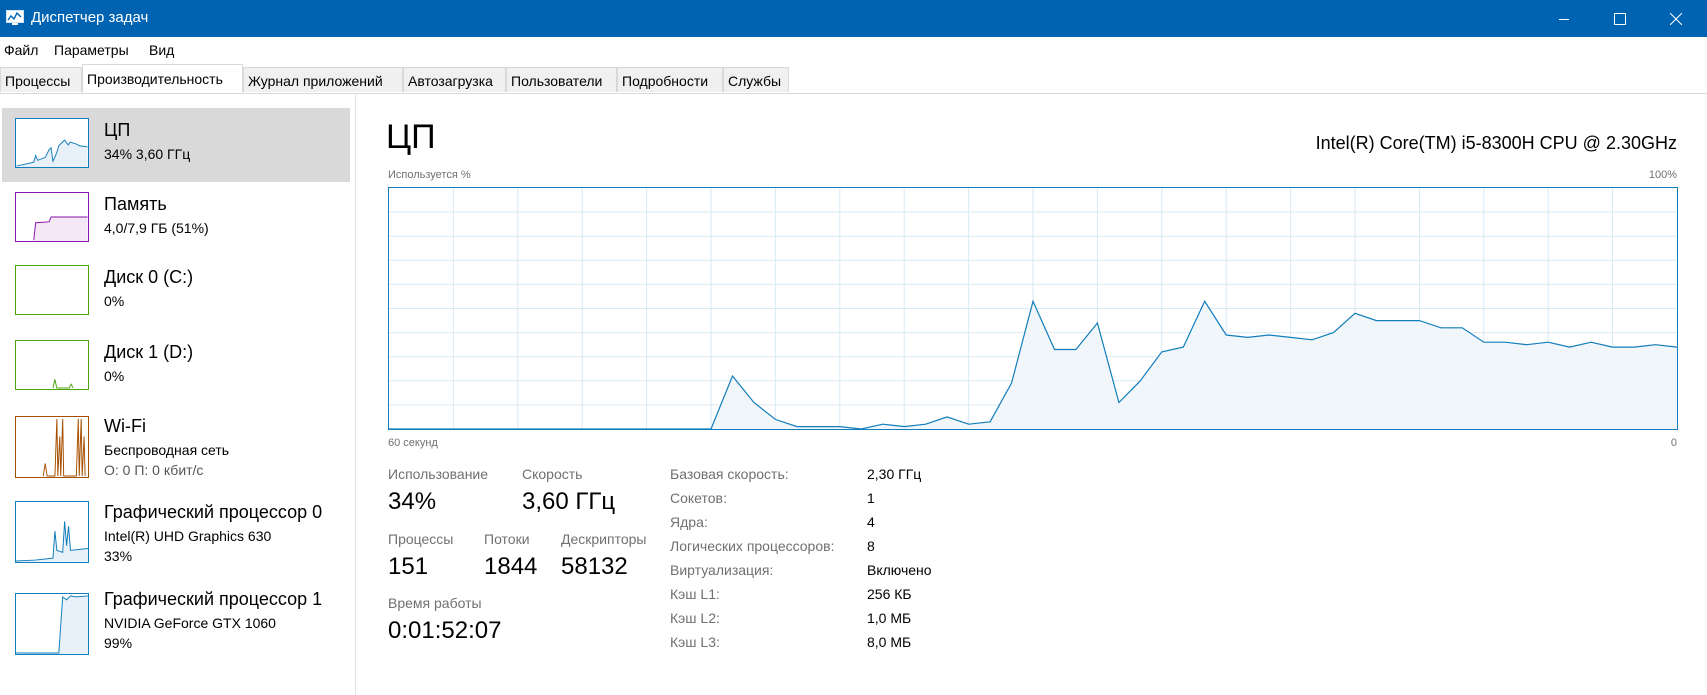 This screenshot has height=695, width=1707. Describe the element at coordinates (213, 599) in the screenshot. I see `sidebar-item-title: Графический процессор 1` at that location.